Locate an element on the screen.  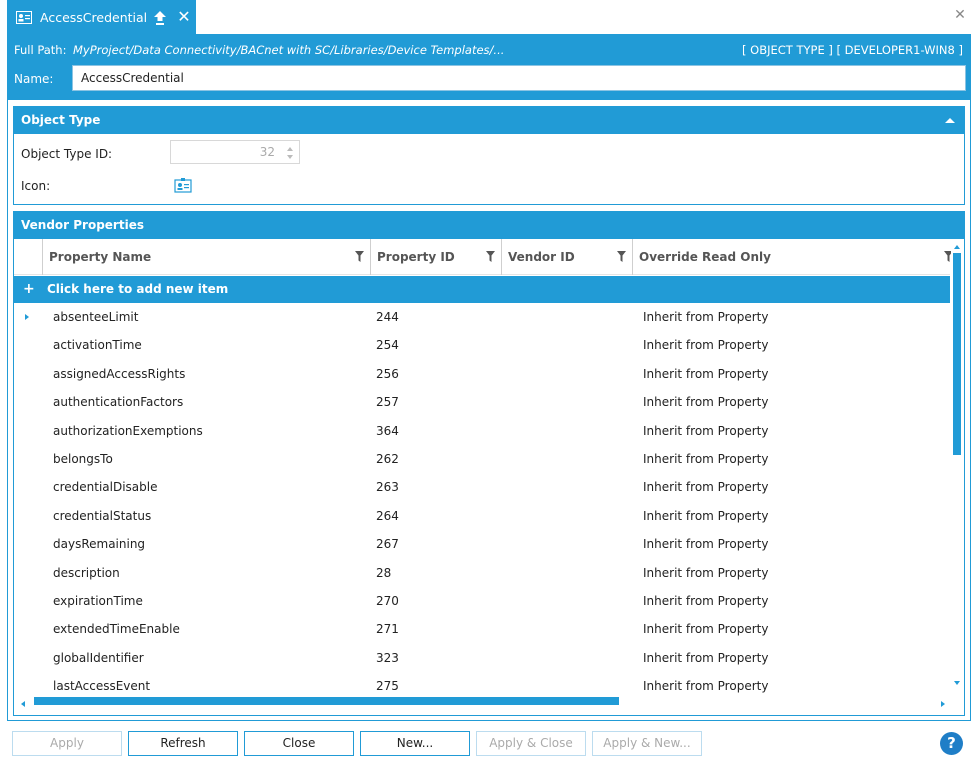
cell-property-id: 244 is located at coordinates (387, 317).